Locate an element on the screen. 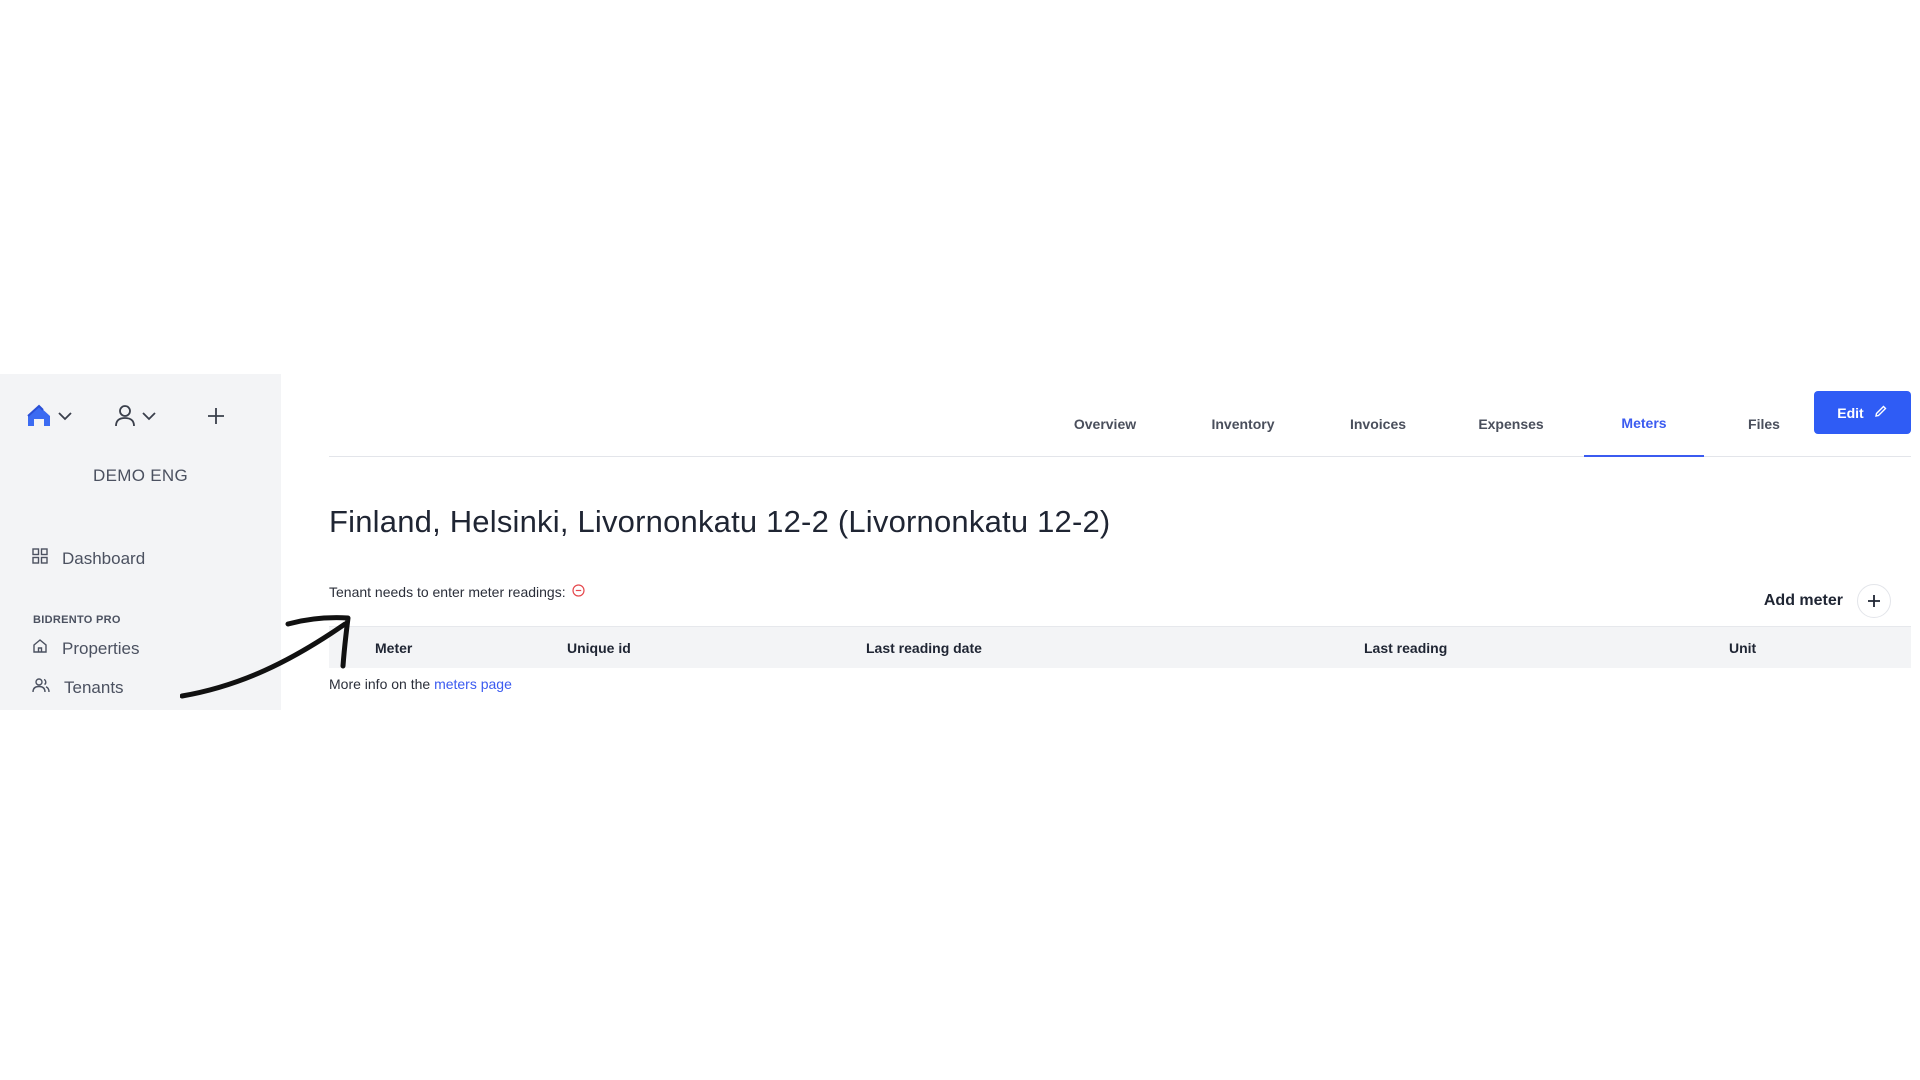 This screenshot has width=1920, height=1080. home-menu-button is located at coordinates (49, 416).